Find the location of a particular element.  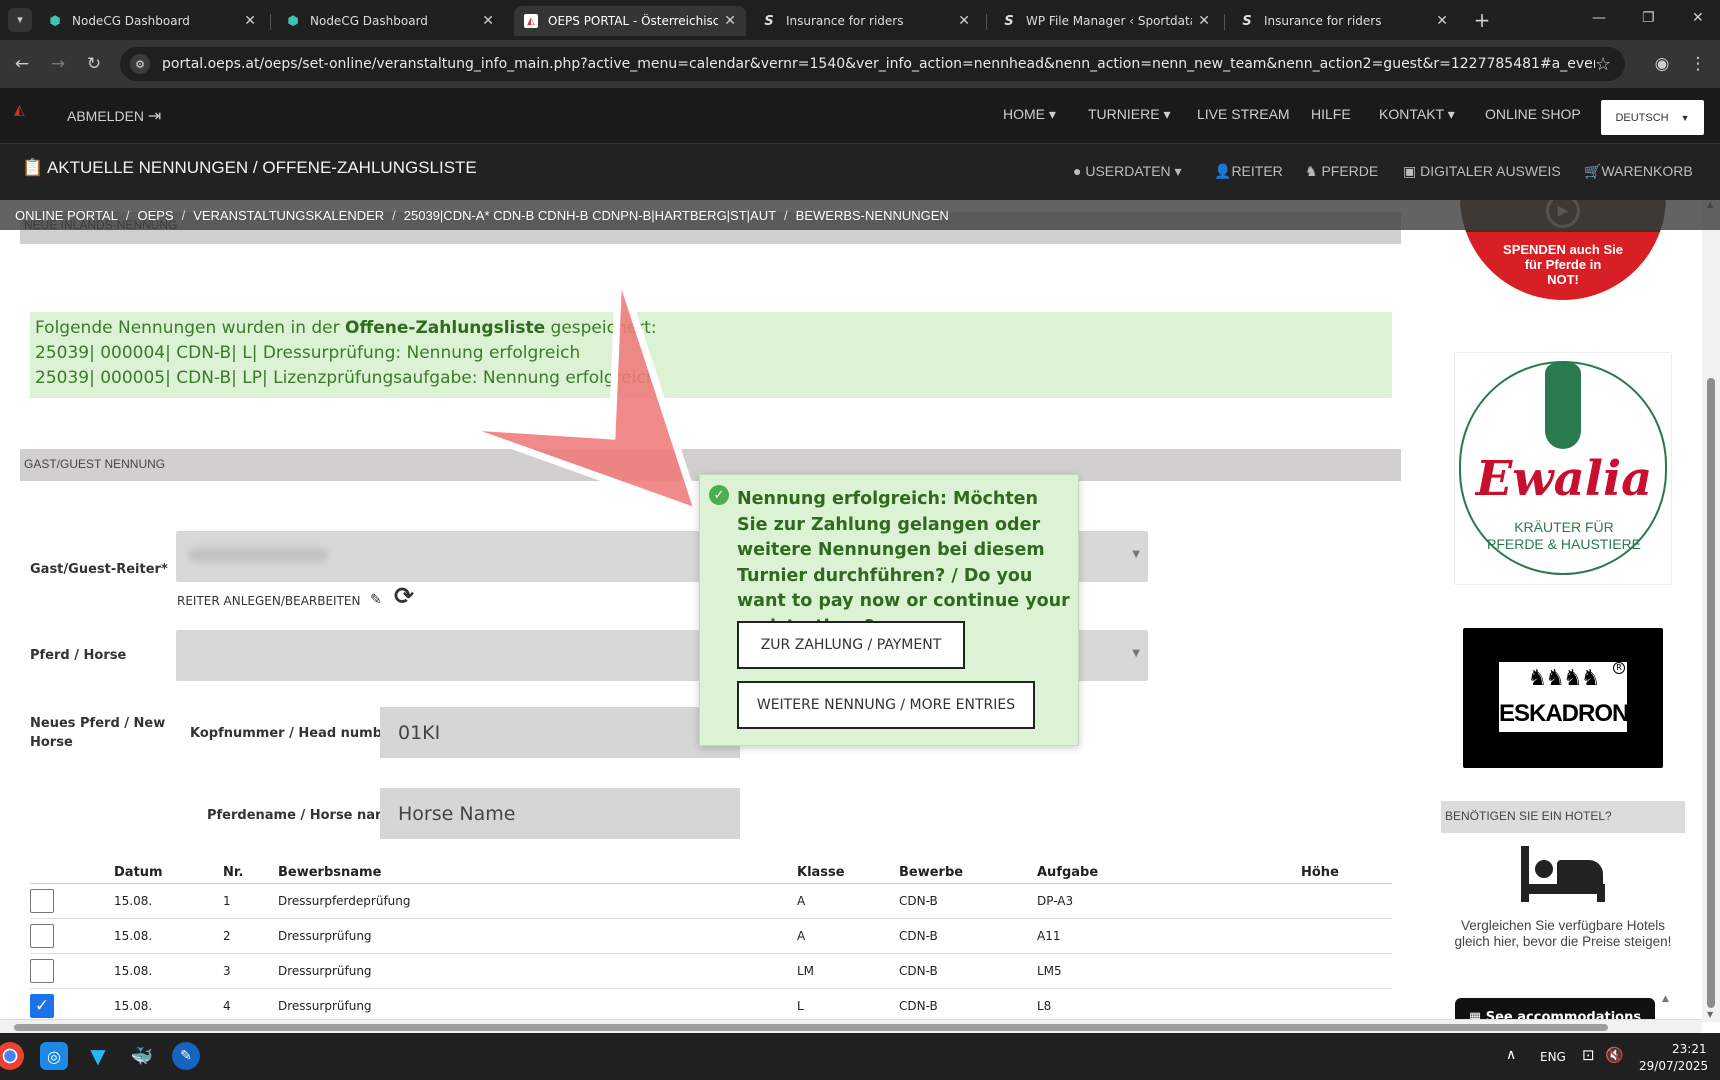

vpn-icon: ▼ is located at coordinates (98, 1056).